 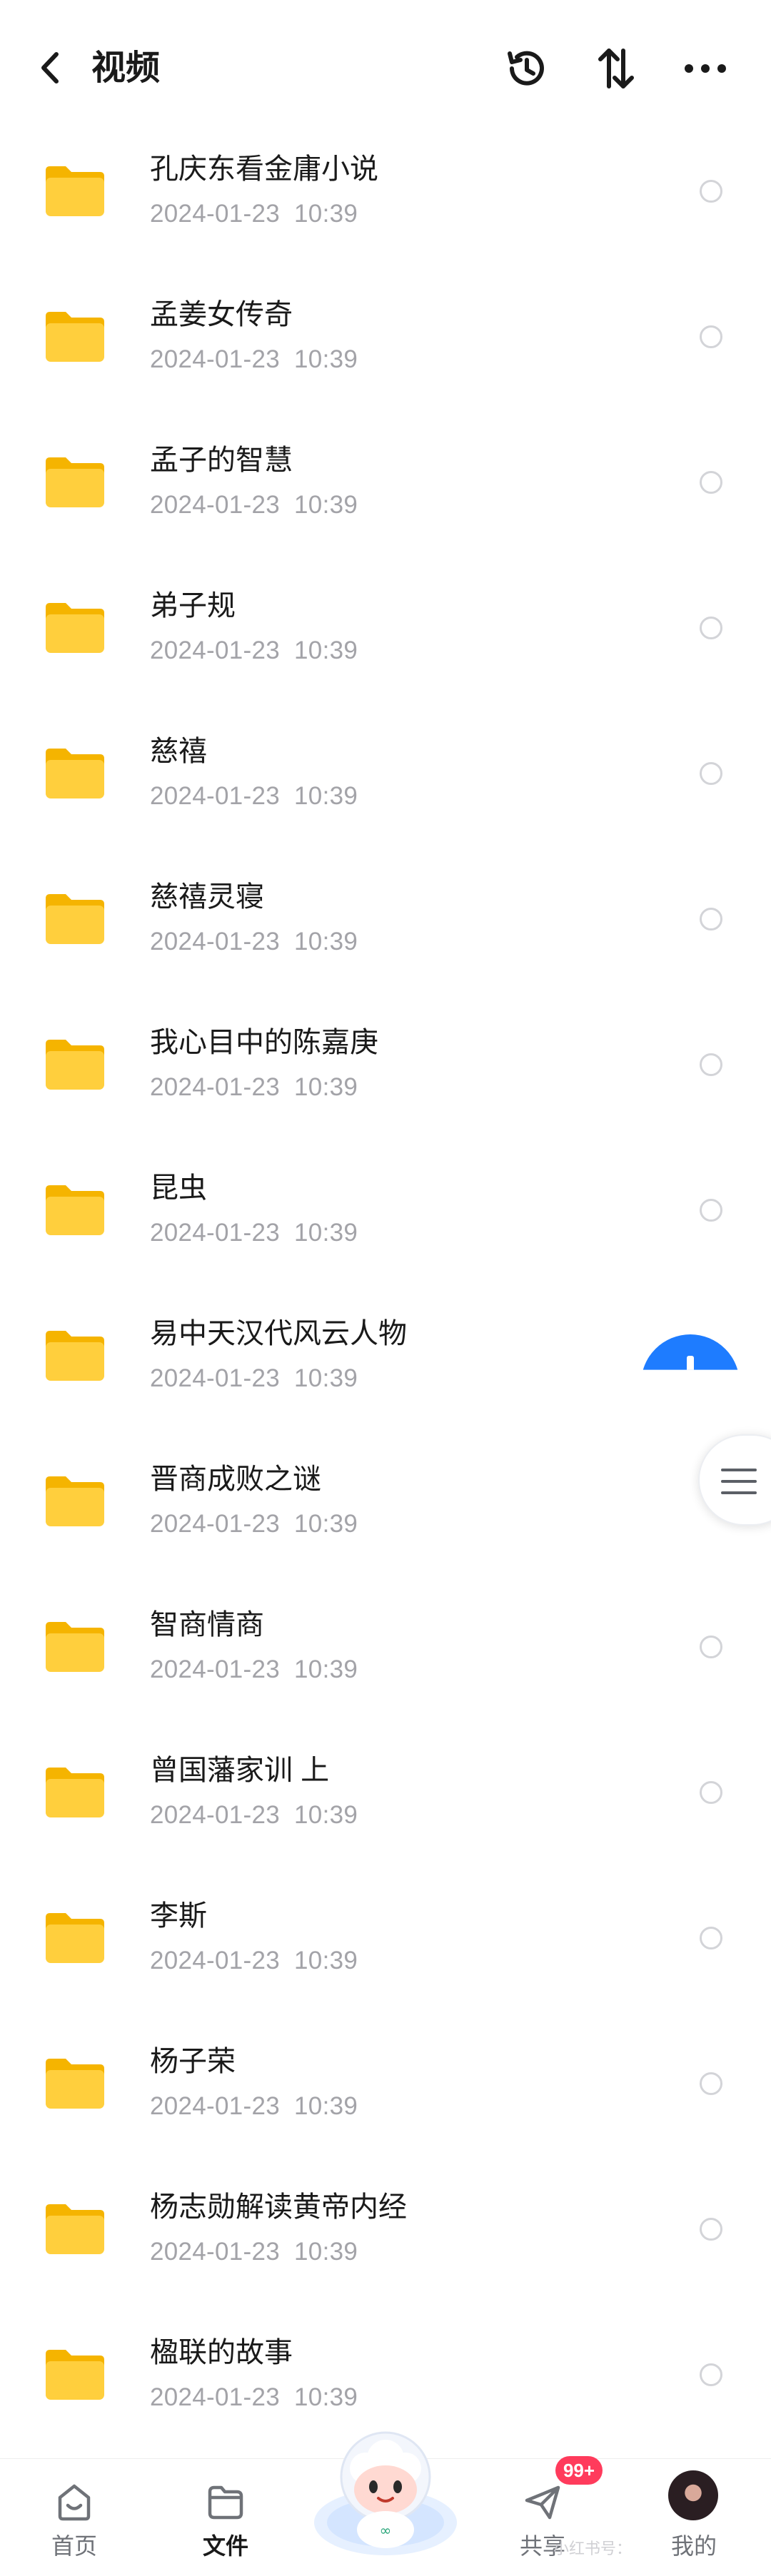 What do you see at coordinates (74, 2502) in the screenshot?
I see `home-icon` at bounding box center [74, 2502].